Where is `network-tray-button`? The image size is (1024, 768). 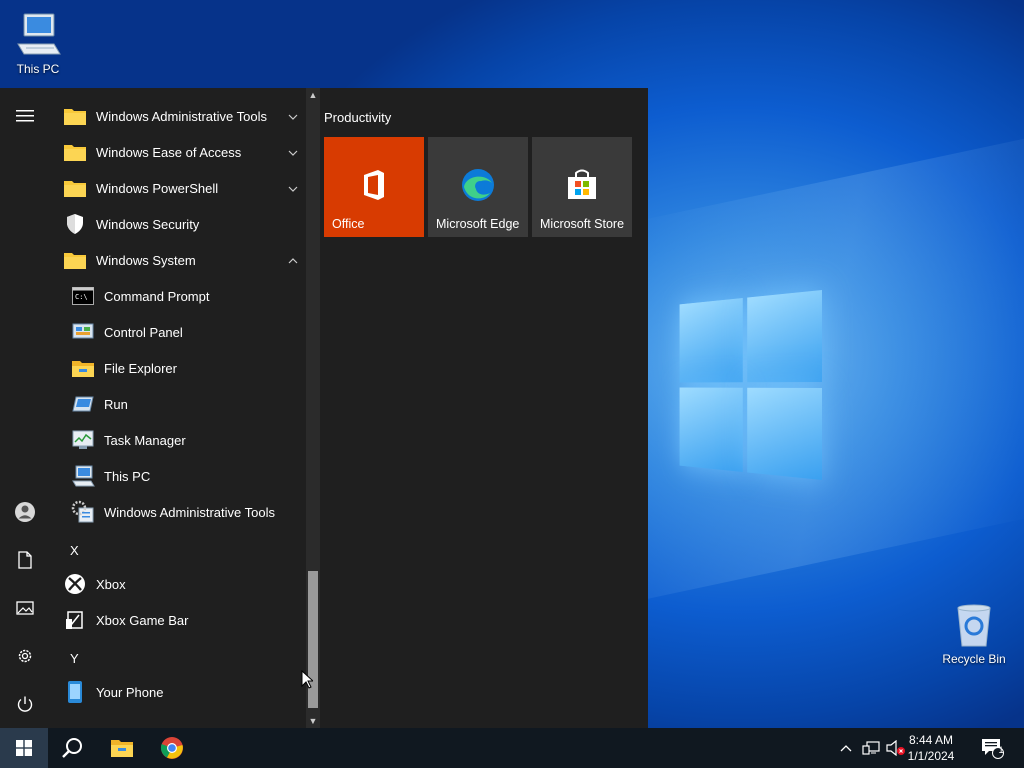 network-tray-button is located at coordinates (871, 748).